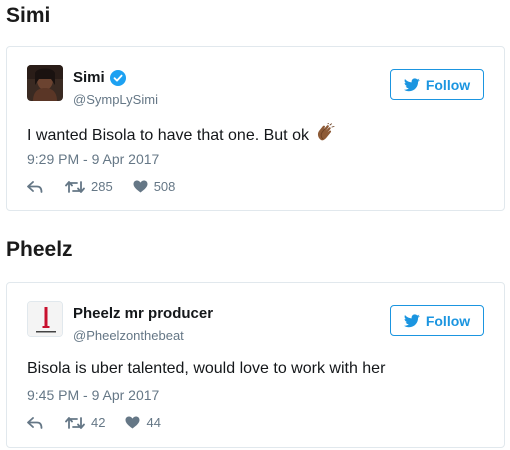 This screenshot has width=510, height=450. Describe the element at coordinates (89, 186) in the screenshot. I see `retweet-button: 285` at that location.